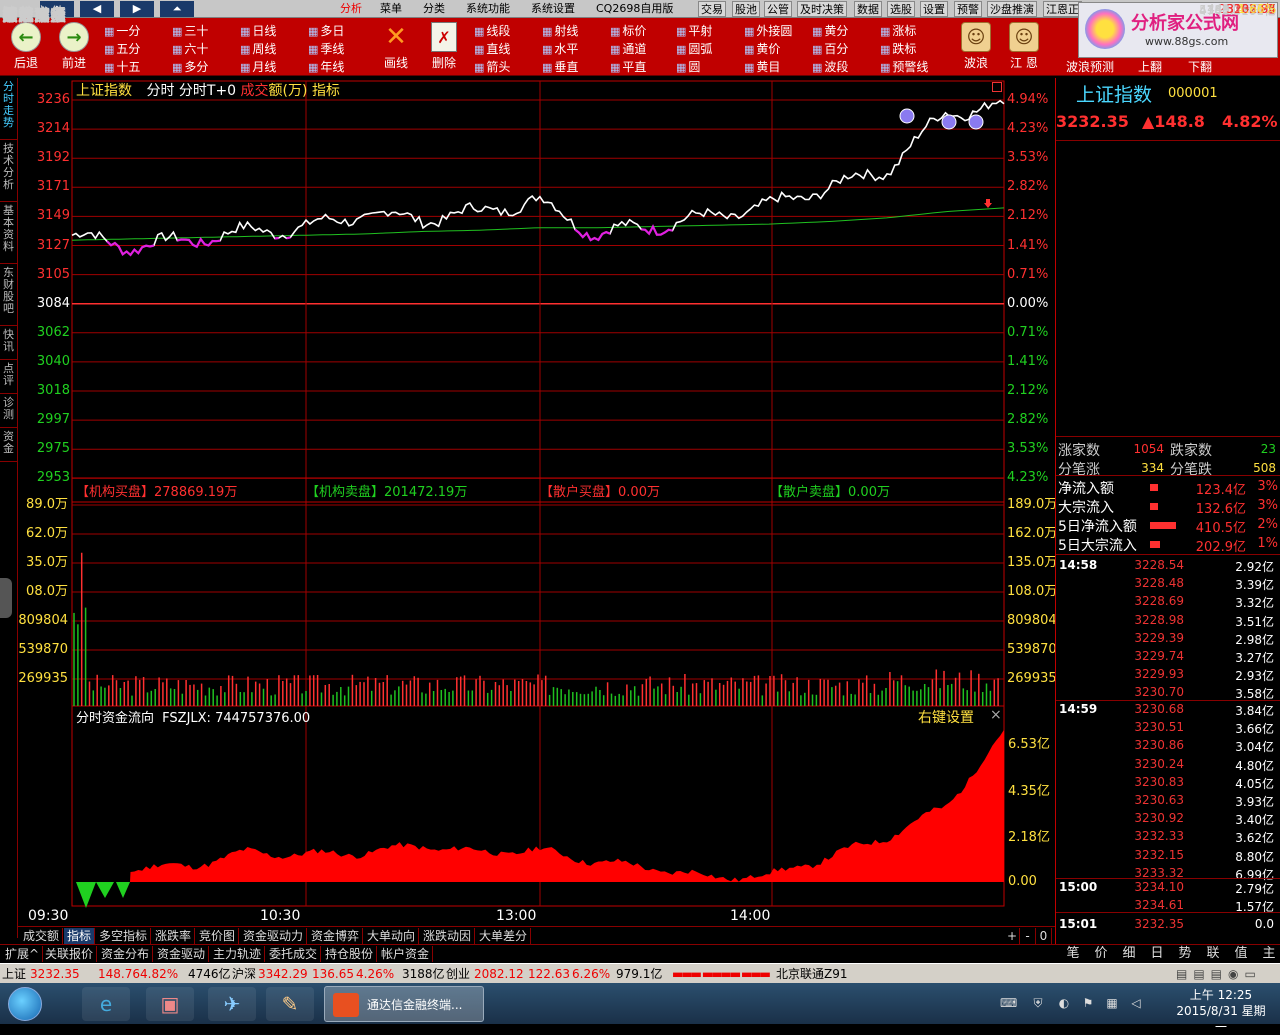 This screenshot has height=1035, width=1280. Describe the element at coordinates (290, 1004) in the screenshot. I see `palette-icon: ✎` at that location.